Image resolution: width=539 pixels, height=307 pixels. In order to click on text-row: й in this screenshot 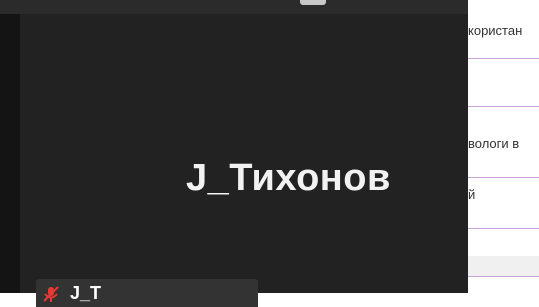, I will do `click(472, 194)`.